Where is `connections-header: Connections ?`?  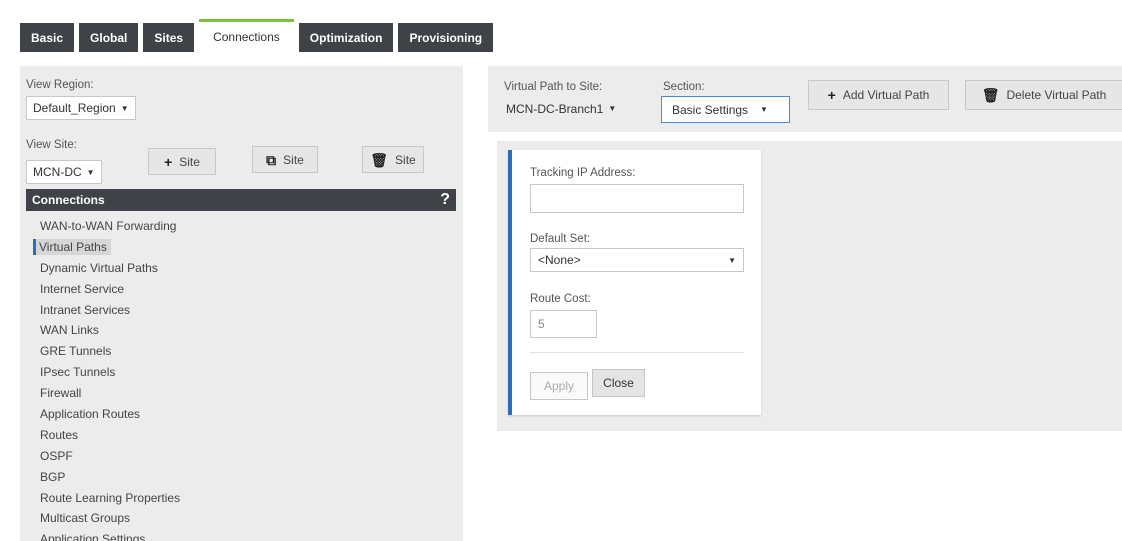
connections-header: Connections ? is located at coordinates (241, 200).